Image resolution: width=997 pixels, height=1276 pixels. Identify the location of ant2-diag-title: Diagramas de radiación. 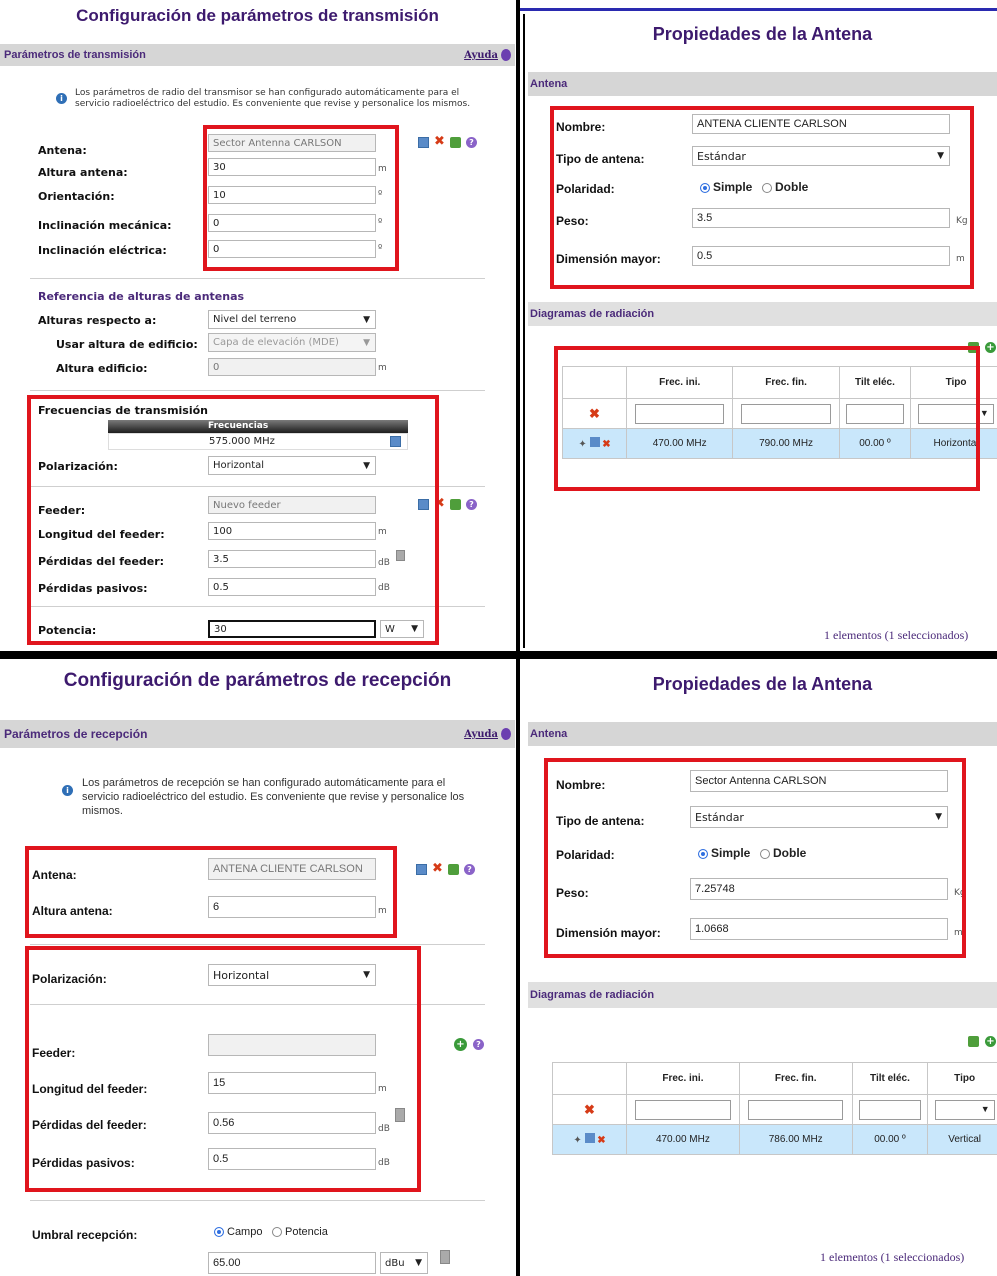
(592, 995).